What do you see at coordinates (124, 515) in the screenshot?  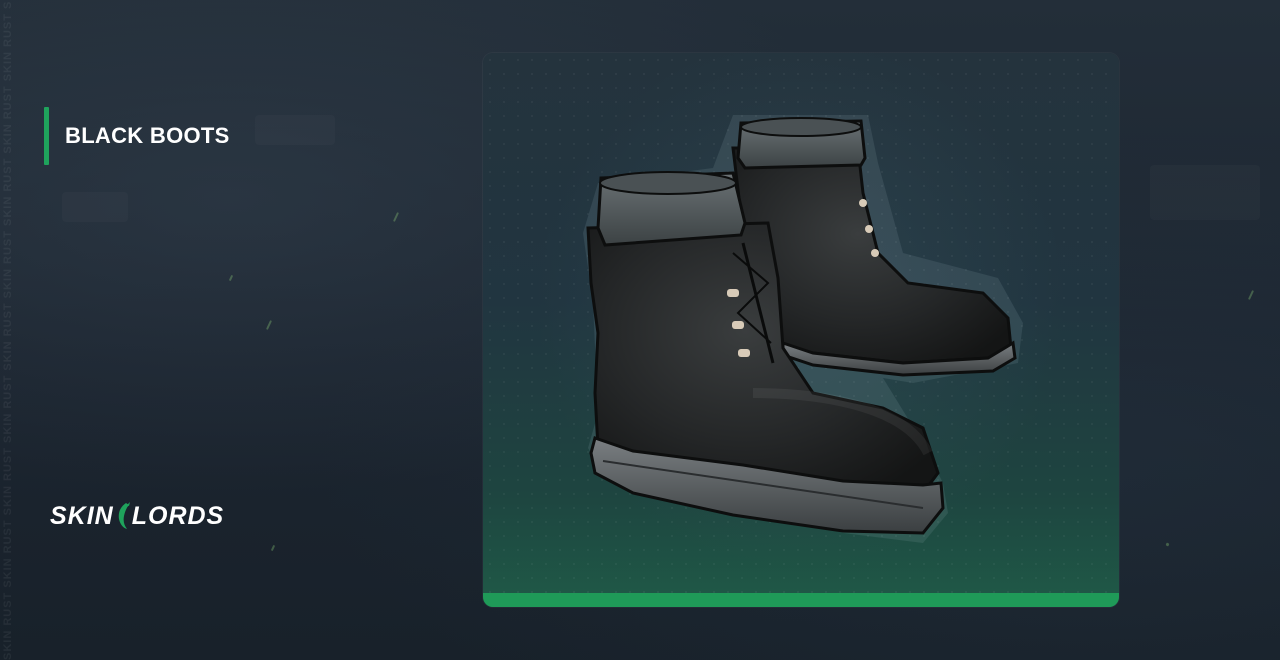 I see `dragon-icon` at bounding box center [124, 515].